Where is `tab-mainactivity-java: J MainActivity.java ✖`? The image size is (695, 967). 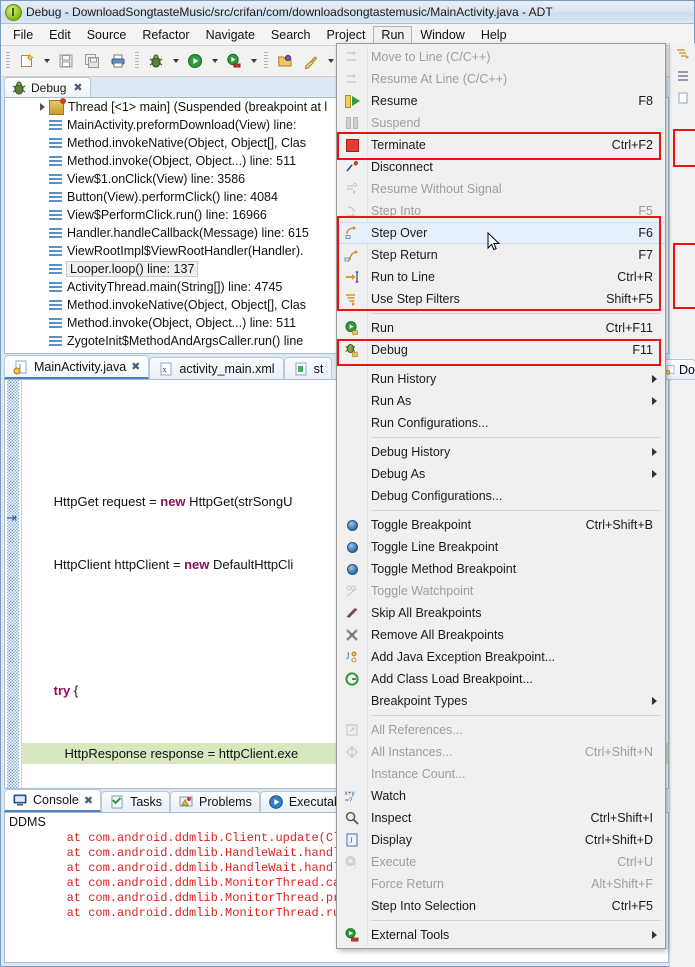
tab-mainactivity-java: J MainActivity.java ✖ is located at coordinates (77, 367).